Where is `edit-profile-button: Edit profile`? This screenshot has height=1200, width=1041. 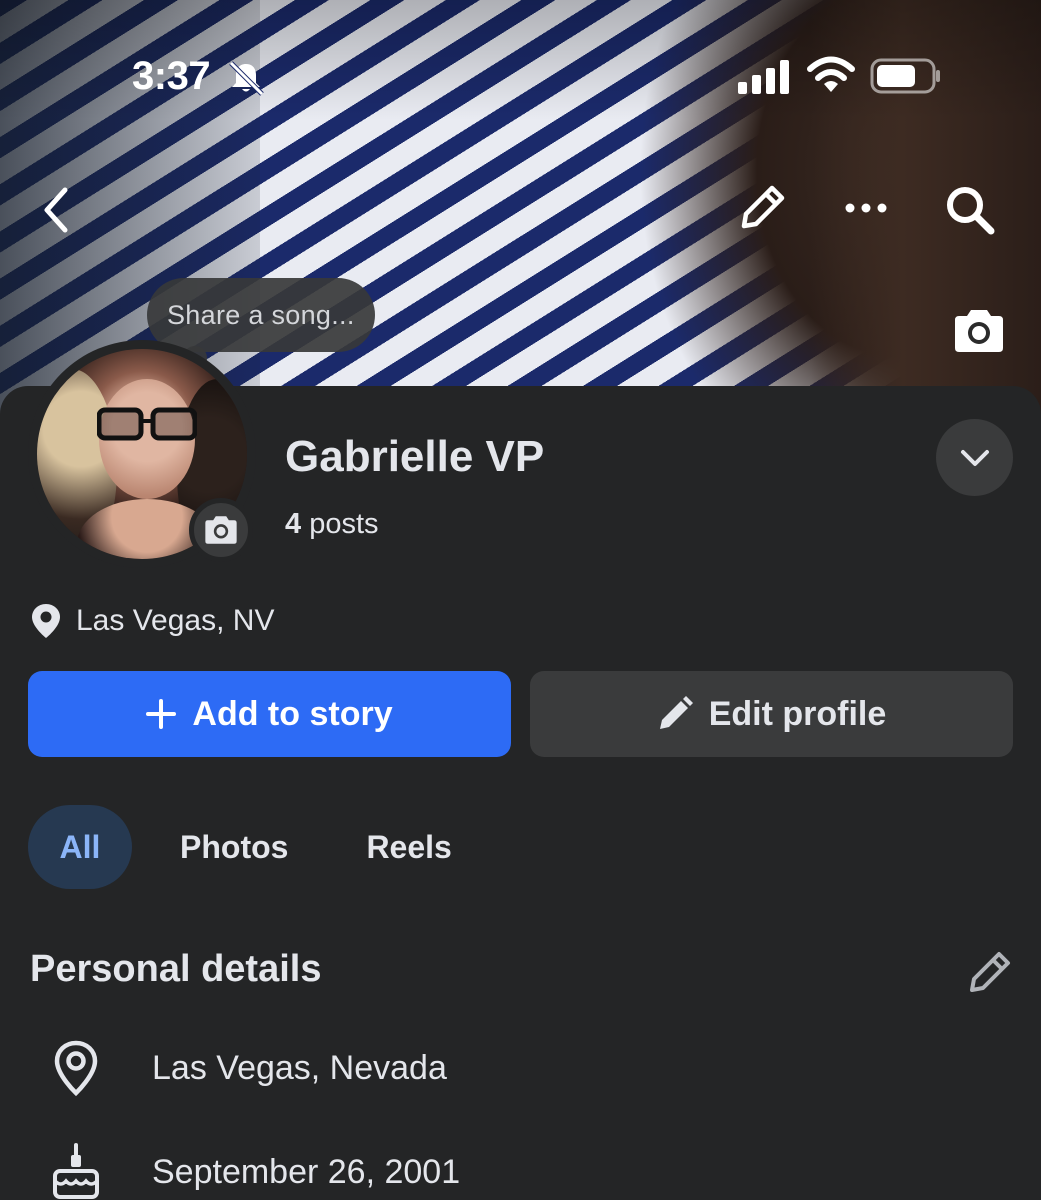
edit-profile-button: Edit profile is located at coordinates (771, 714).